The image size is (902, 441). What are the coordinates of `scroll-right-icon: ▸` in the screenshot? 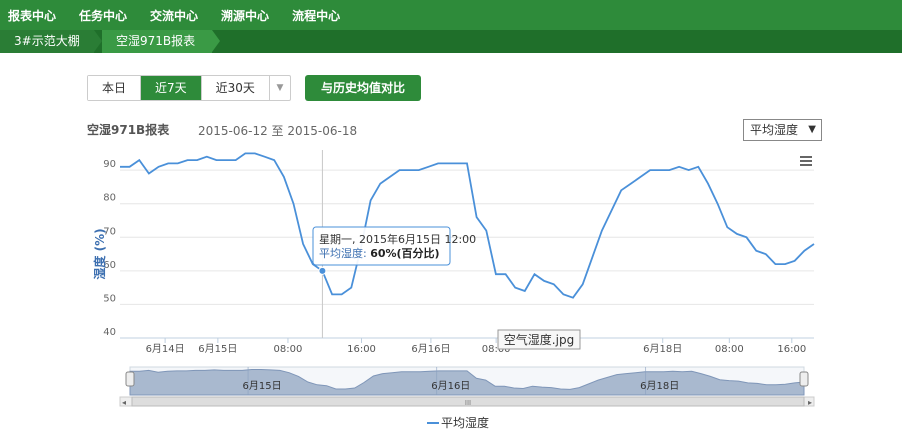 It's located at (810, 402).